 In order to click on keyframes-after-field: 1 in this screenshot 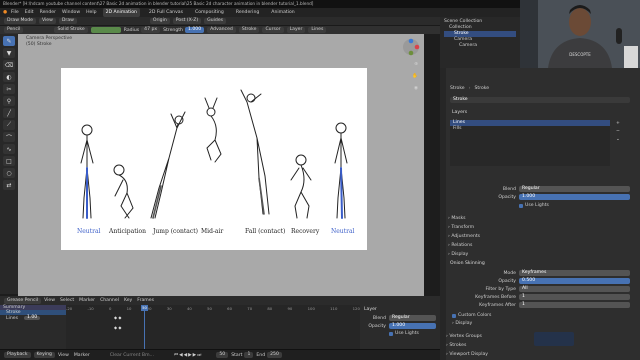, I will do `click(574, 305)`.